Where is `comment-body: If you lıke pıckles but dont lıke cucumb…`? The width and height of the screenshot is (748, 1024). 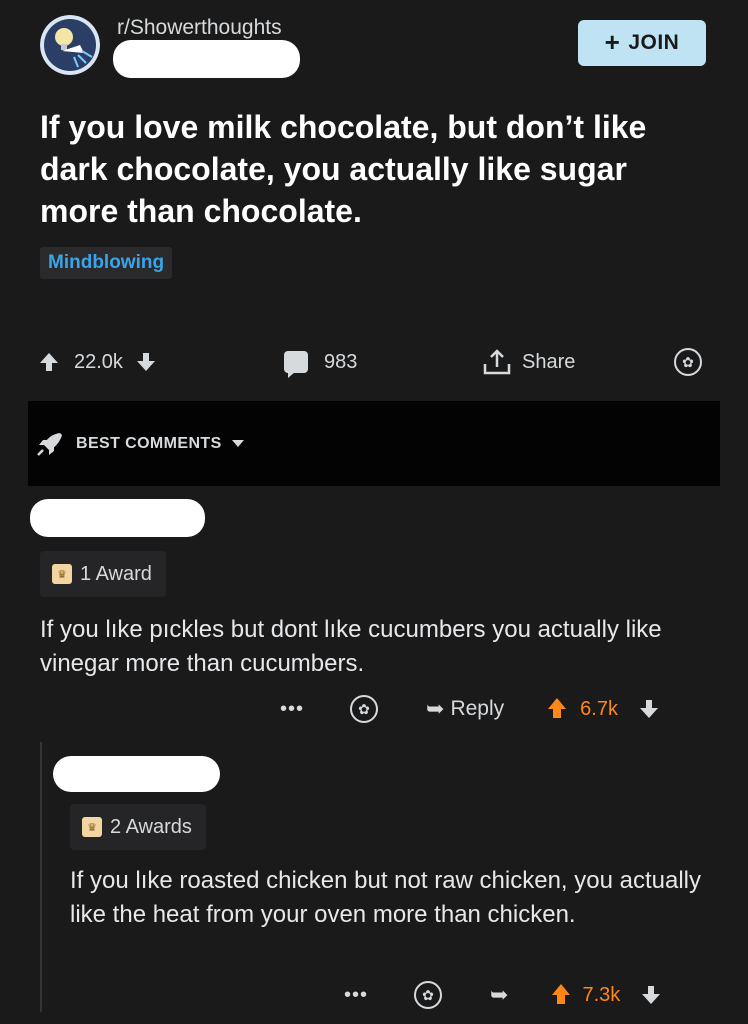
comment-body: If you lıke pıckles but dont lıke cucumb… is located at coordinates (351, 646).